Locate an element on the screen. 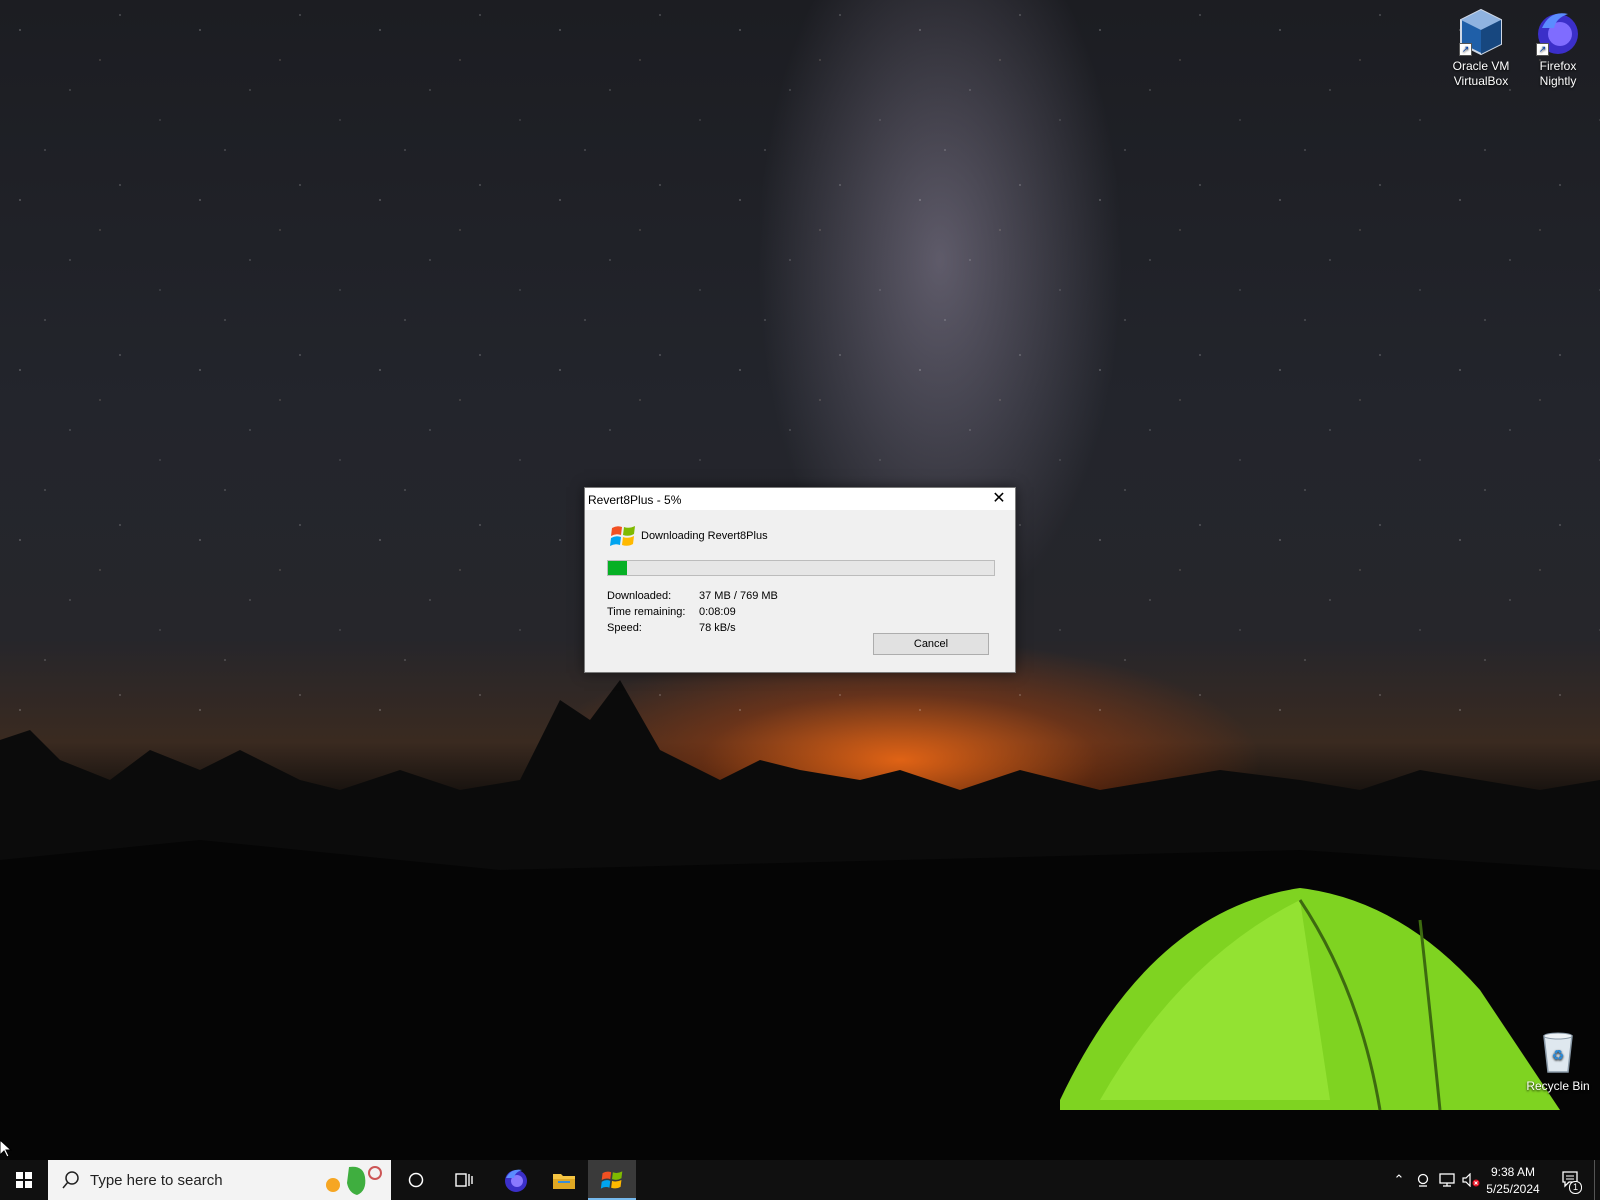 The height and width of the screenshot is (1200, 1600). show-hidden-icons-button: ⌃ is located at coordinates (1399, 1180).